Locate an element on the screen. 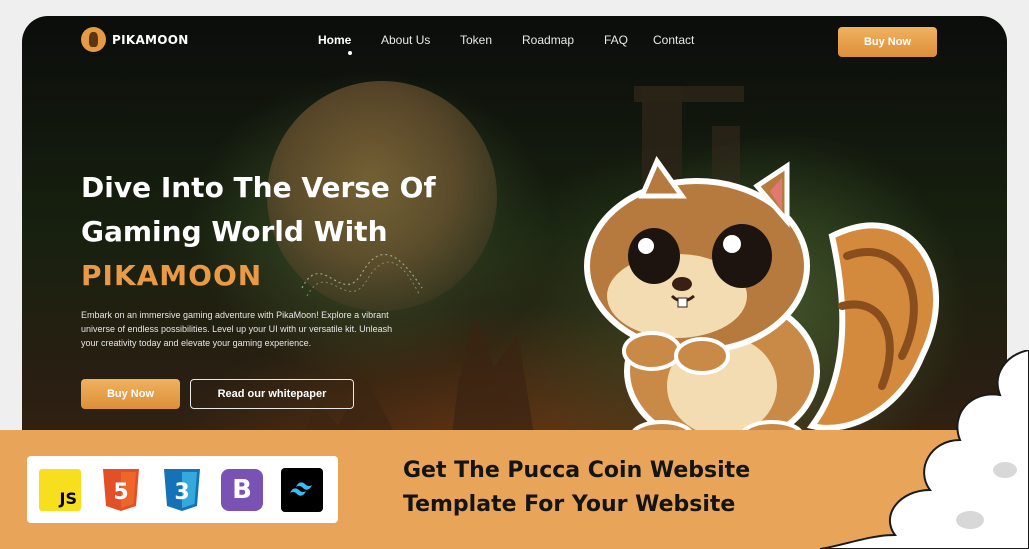  nav-item-contact: Contact is located at coordinates (673, 40).